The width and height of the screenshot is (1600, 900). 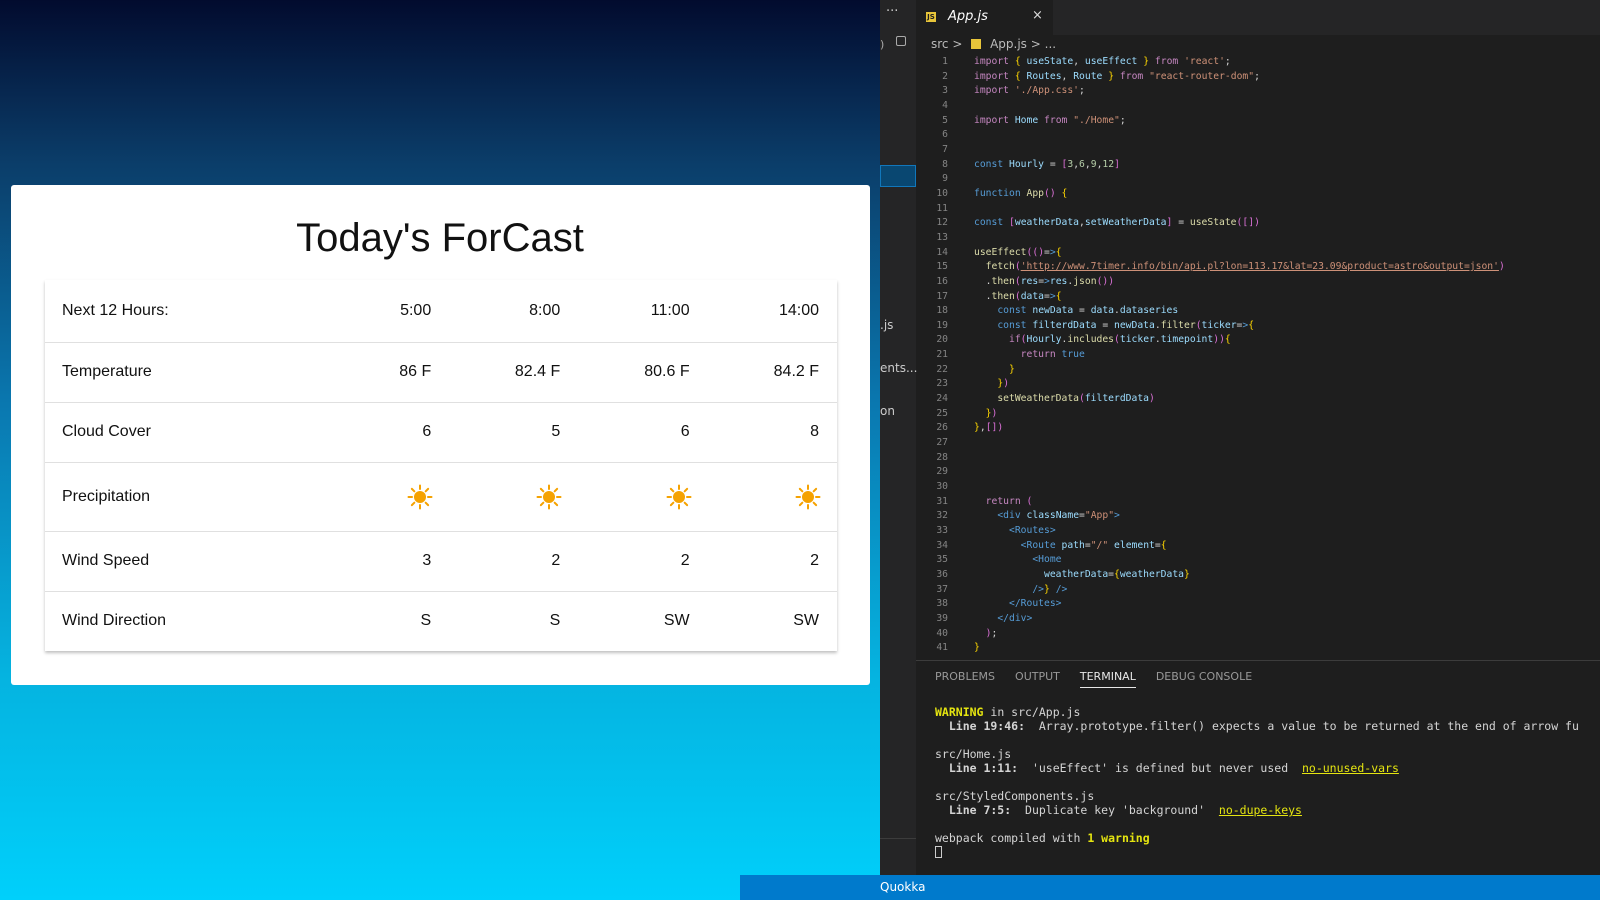 What do you see at coordinates (887, 411) in the screenshot?
I see `explorer-item-json: on` at bounding box center [887, 411].